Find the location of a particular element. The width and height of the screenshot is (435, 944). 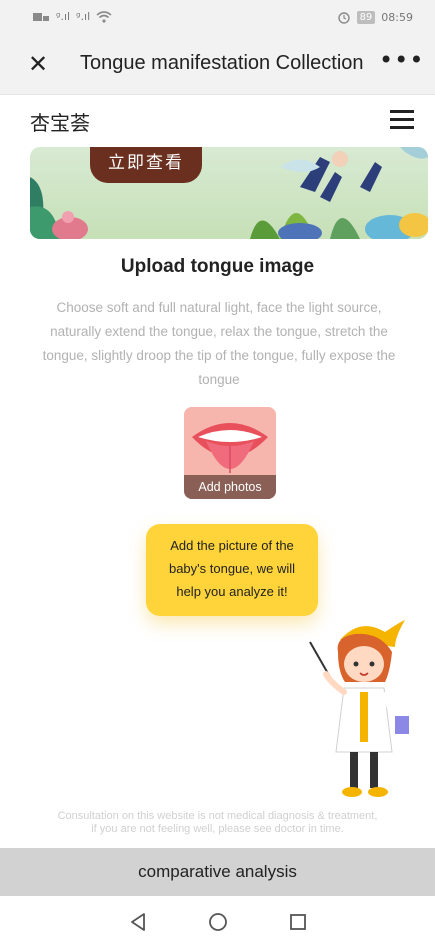

comparative-analysis-label: comparative analysis is located at coordinates (217, 871).